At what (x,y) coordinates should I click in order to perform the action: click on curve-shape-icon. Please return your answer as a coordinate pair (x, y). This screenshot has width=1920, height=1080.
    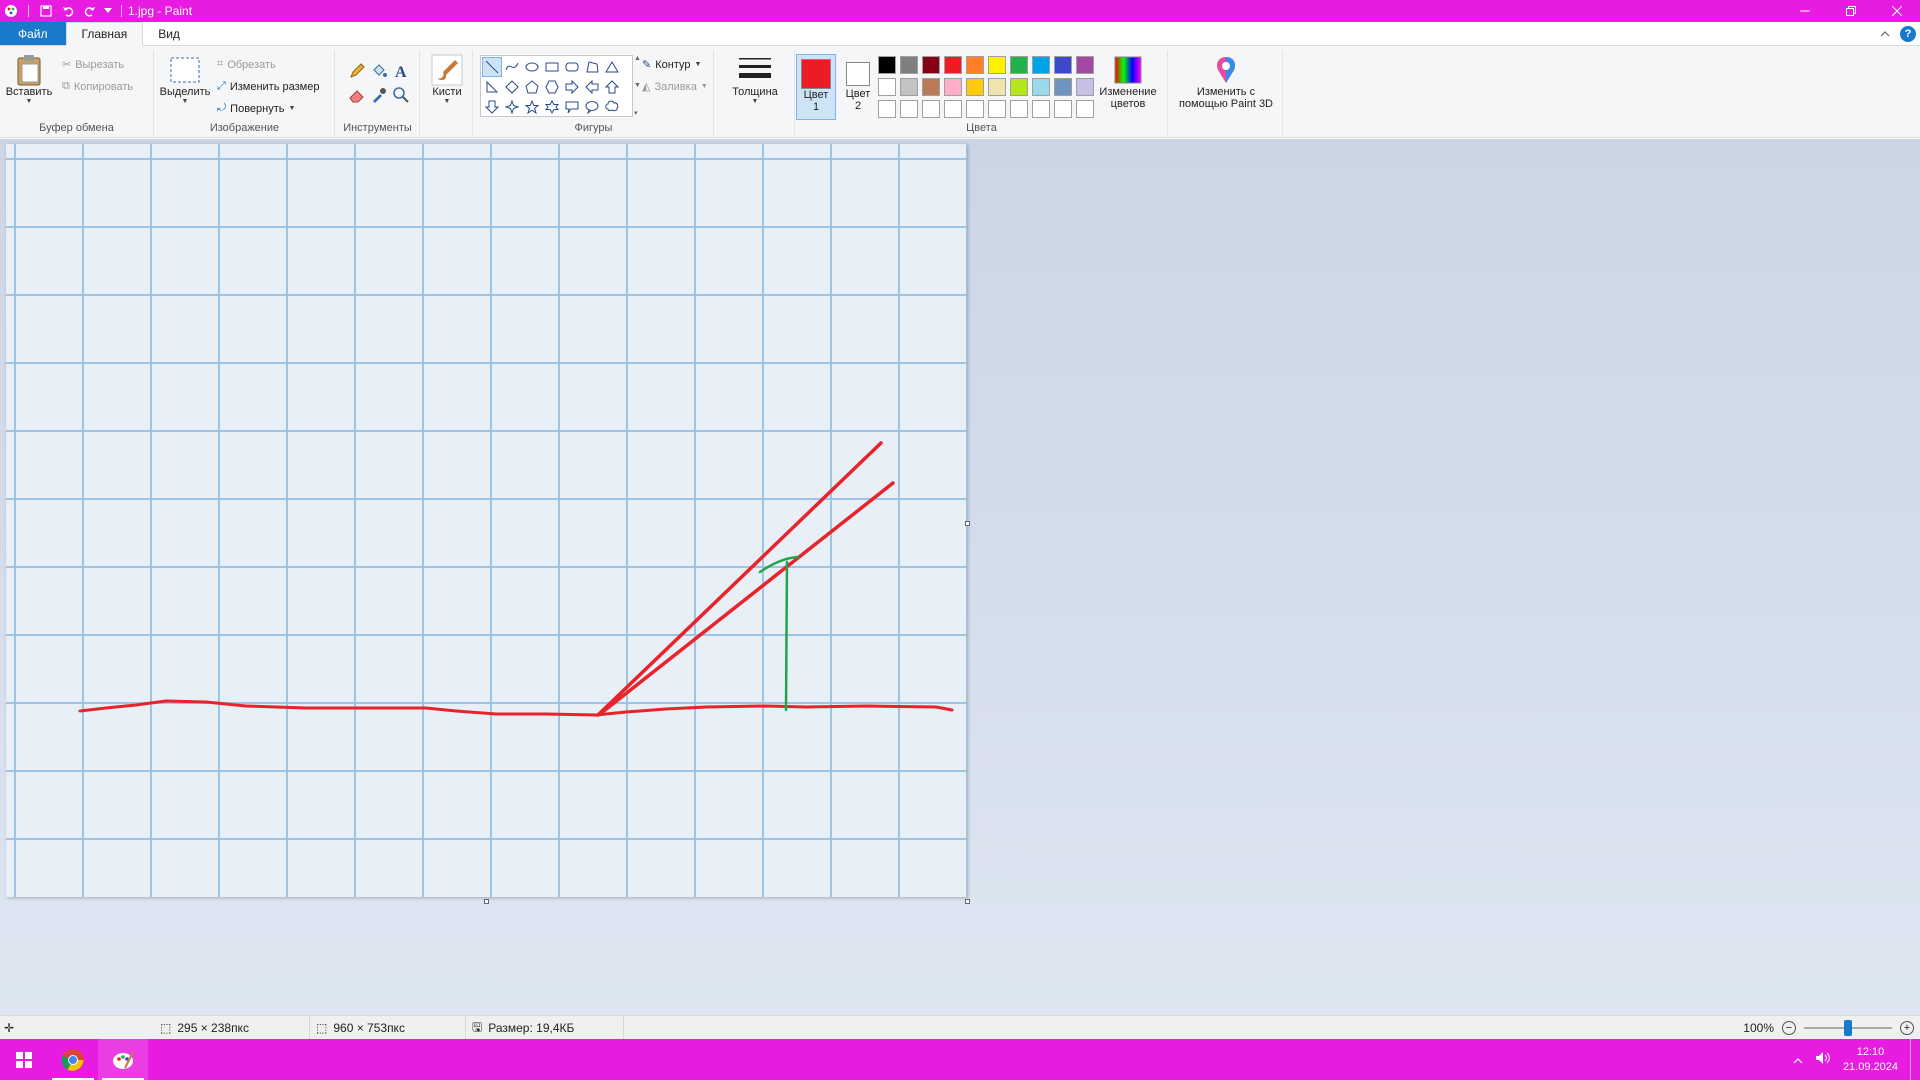
    Looking at the image, I should click on (512, 67).